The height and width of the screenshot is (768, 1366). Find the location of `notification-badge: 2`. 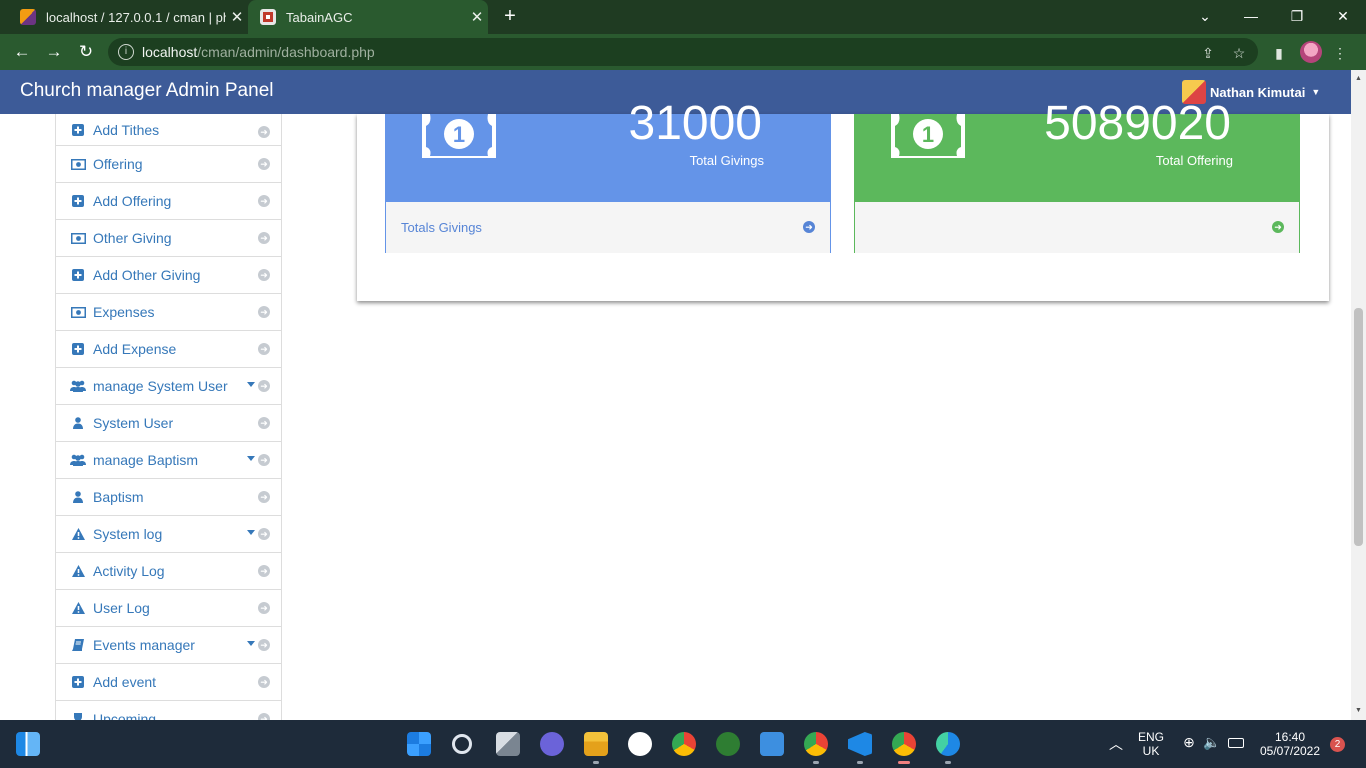

notification-badge: 2 is located at coordinates (1337, 744).